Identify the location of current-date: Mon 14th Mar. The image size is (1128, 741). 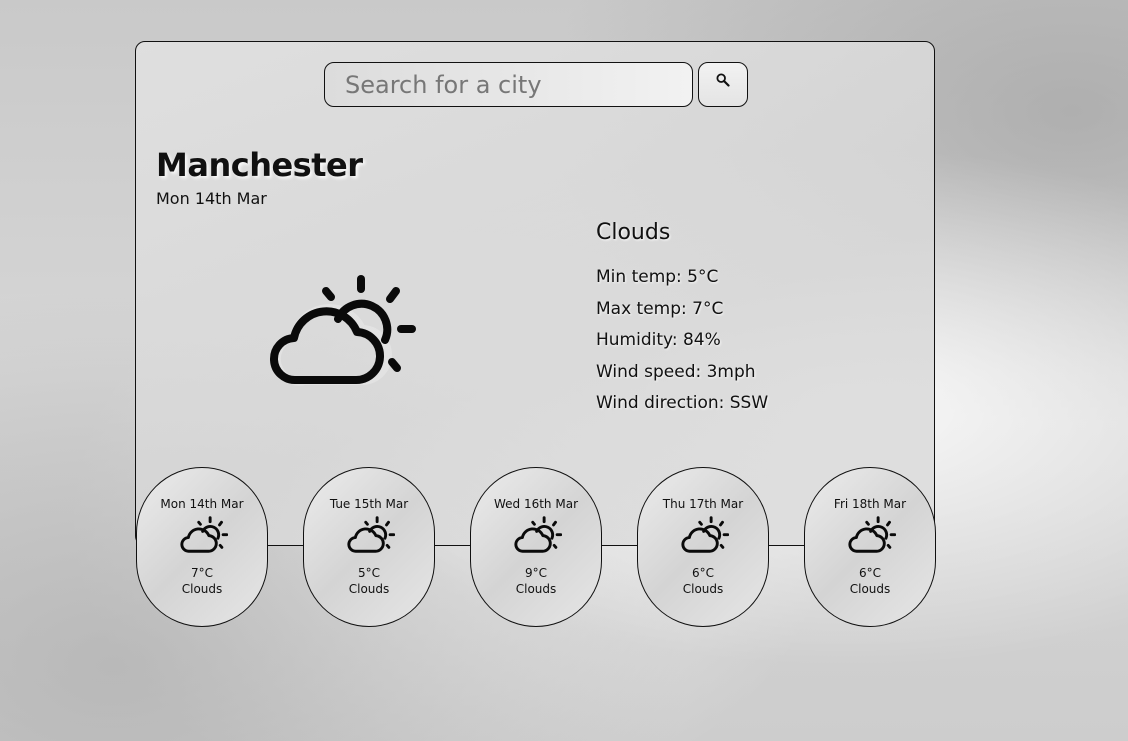
(211, 198).